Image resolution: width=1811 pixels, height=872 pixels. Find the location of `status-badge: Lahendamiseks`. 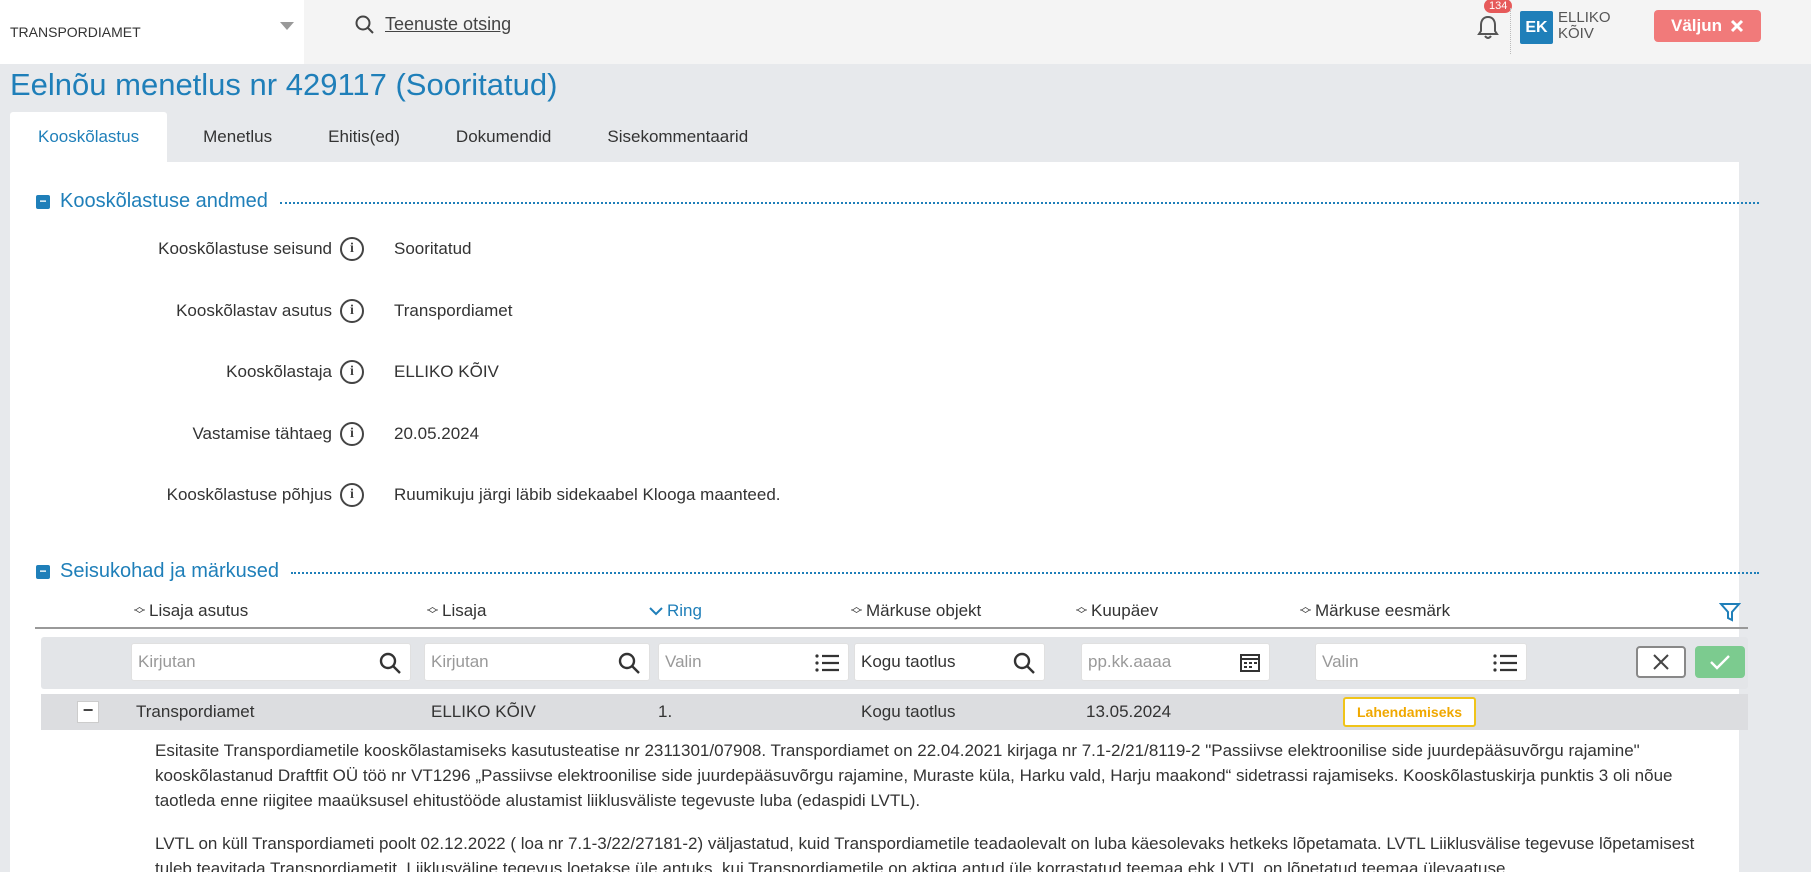

status-badge: Lahendamiseks is located at coordinates (1410, 712).